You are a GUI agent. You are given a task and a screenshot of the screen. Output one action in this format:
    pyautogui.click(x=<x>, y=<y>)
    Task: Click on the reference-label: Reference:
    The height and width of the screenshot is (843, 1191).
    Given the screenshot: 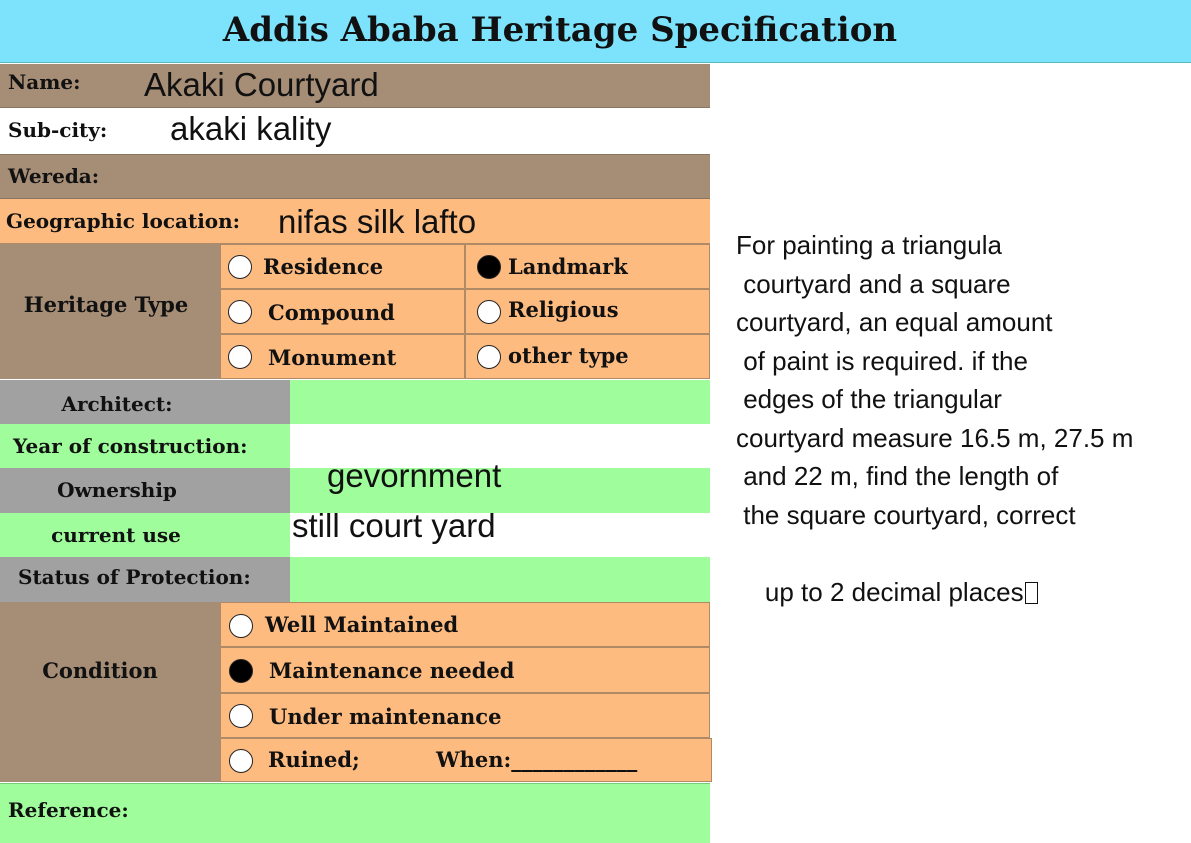 What is the action you would take?
    pyautogui.click(x=68, y=810)
    